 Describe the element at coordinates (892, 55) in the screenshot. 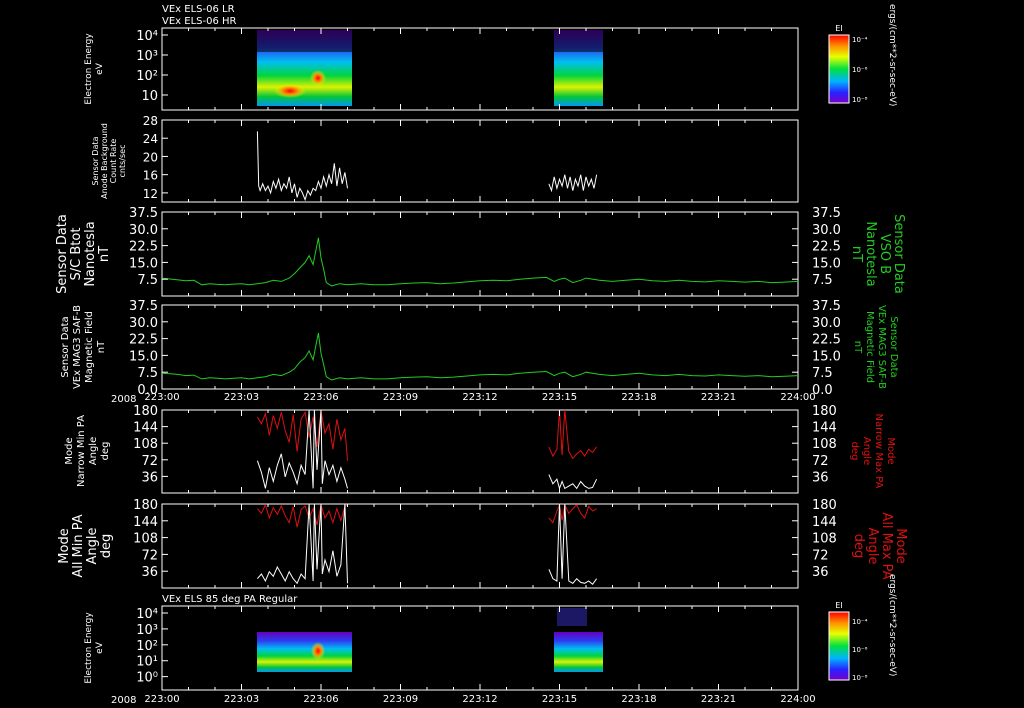

I see `colorbar-1-unit: ergs/(cm**2-sr-sec-eV)` at that location.